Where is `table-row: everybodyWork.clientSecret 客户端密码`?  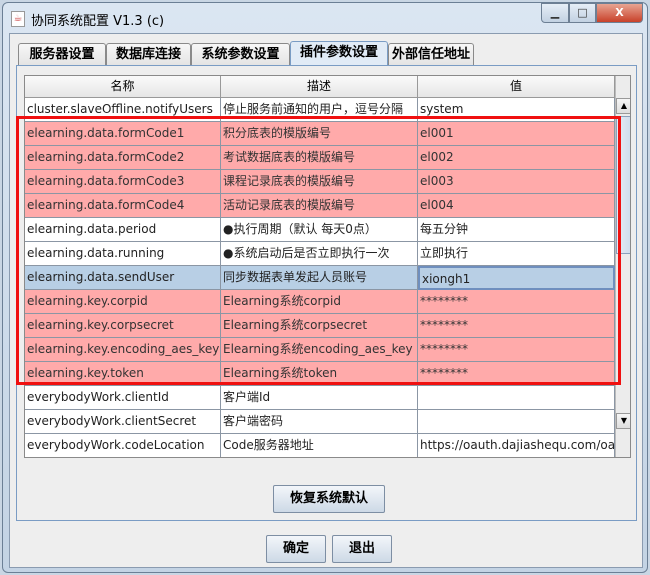
table-row: everybodyWork.clientSecret 客户端密码 is located at coordinates (320, 422).